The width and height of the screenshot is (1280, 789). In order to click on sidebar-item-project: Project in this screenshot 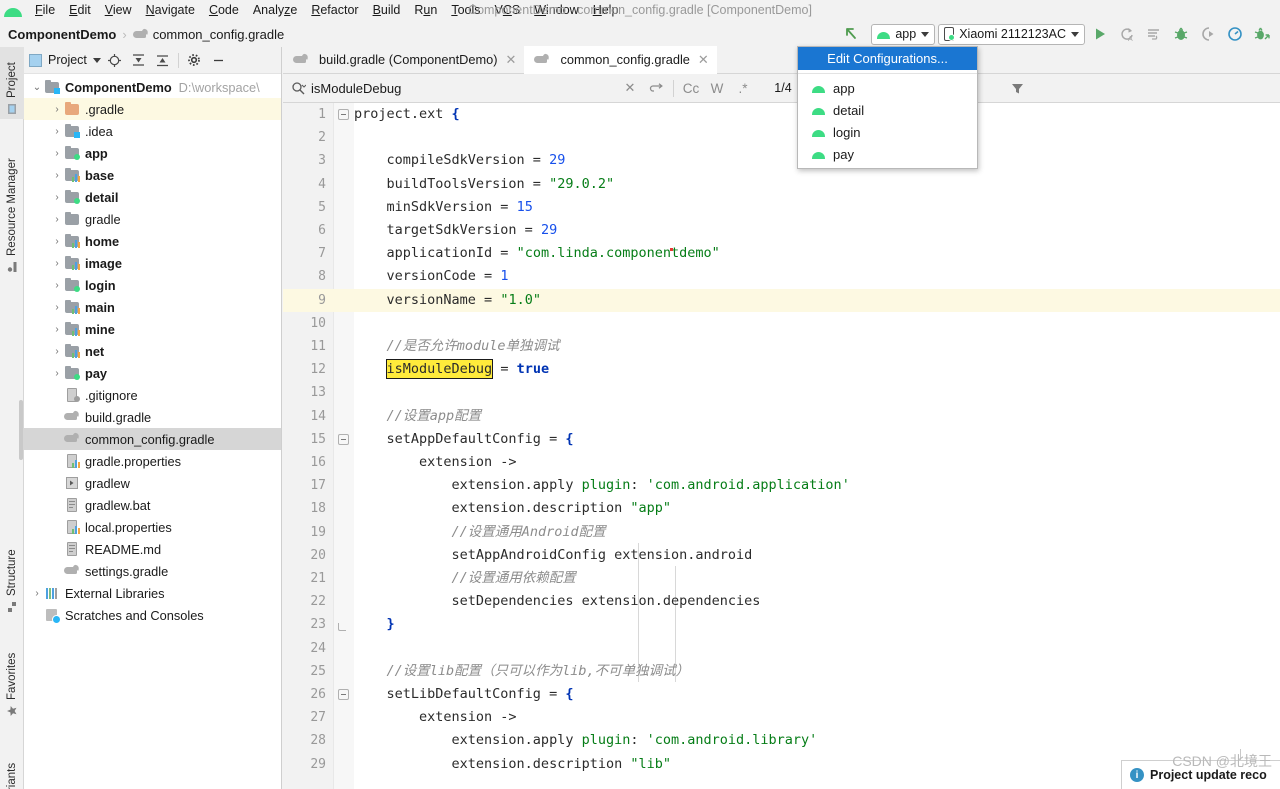, I will do `click(12, 83)`.